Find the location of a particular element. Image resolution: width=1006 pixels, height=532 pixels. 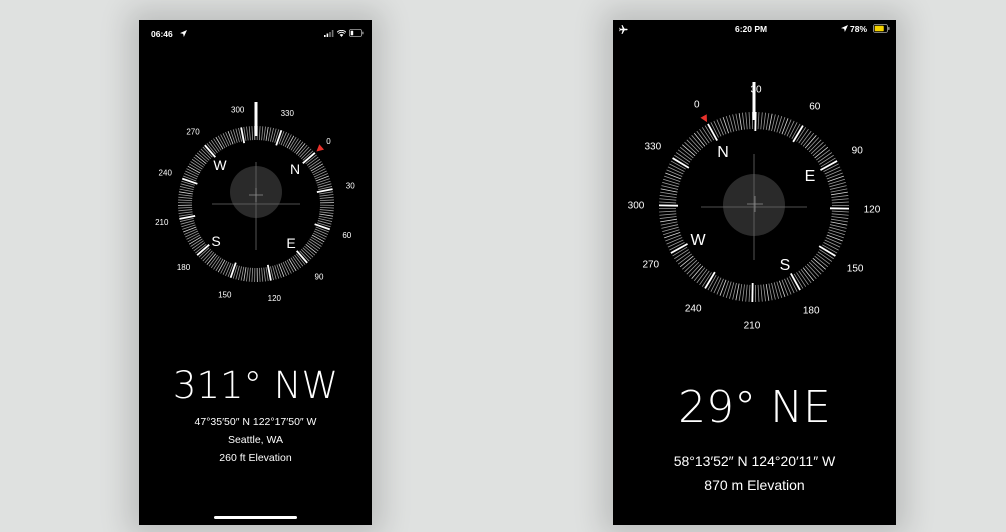

cardinal-n: N is located at coordinates (295, 169).